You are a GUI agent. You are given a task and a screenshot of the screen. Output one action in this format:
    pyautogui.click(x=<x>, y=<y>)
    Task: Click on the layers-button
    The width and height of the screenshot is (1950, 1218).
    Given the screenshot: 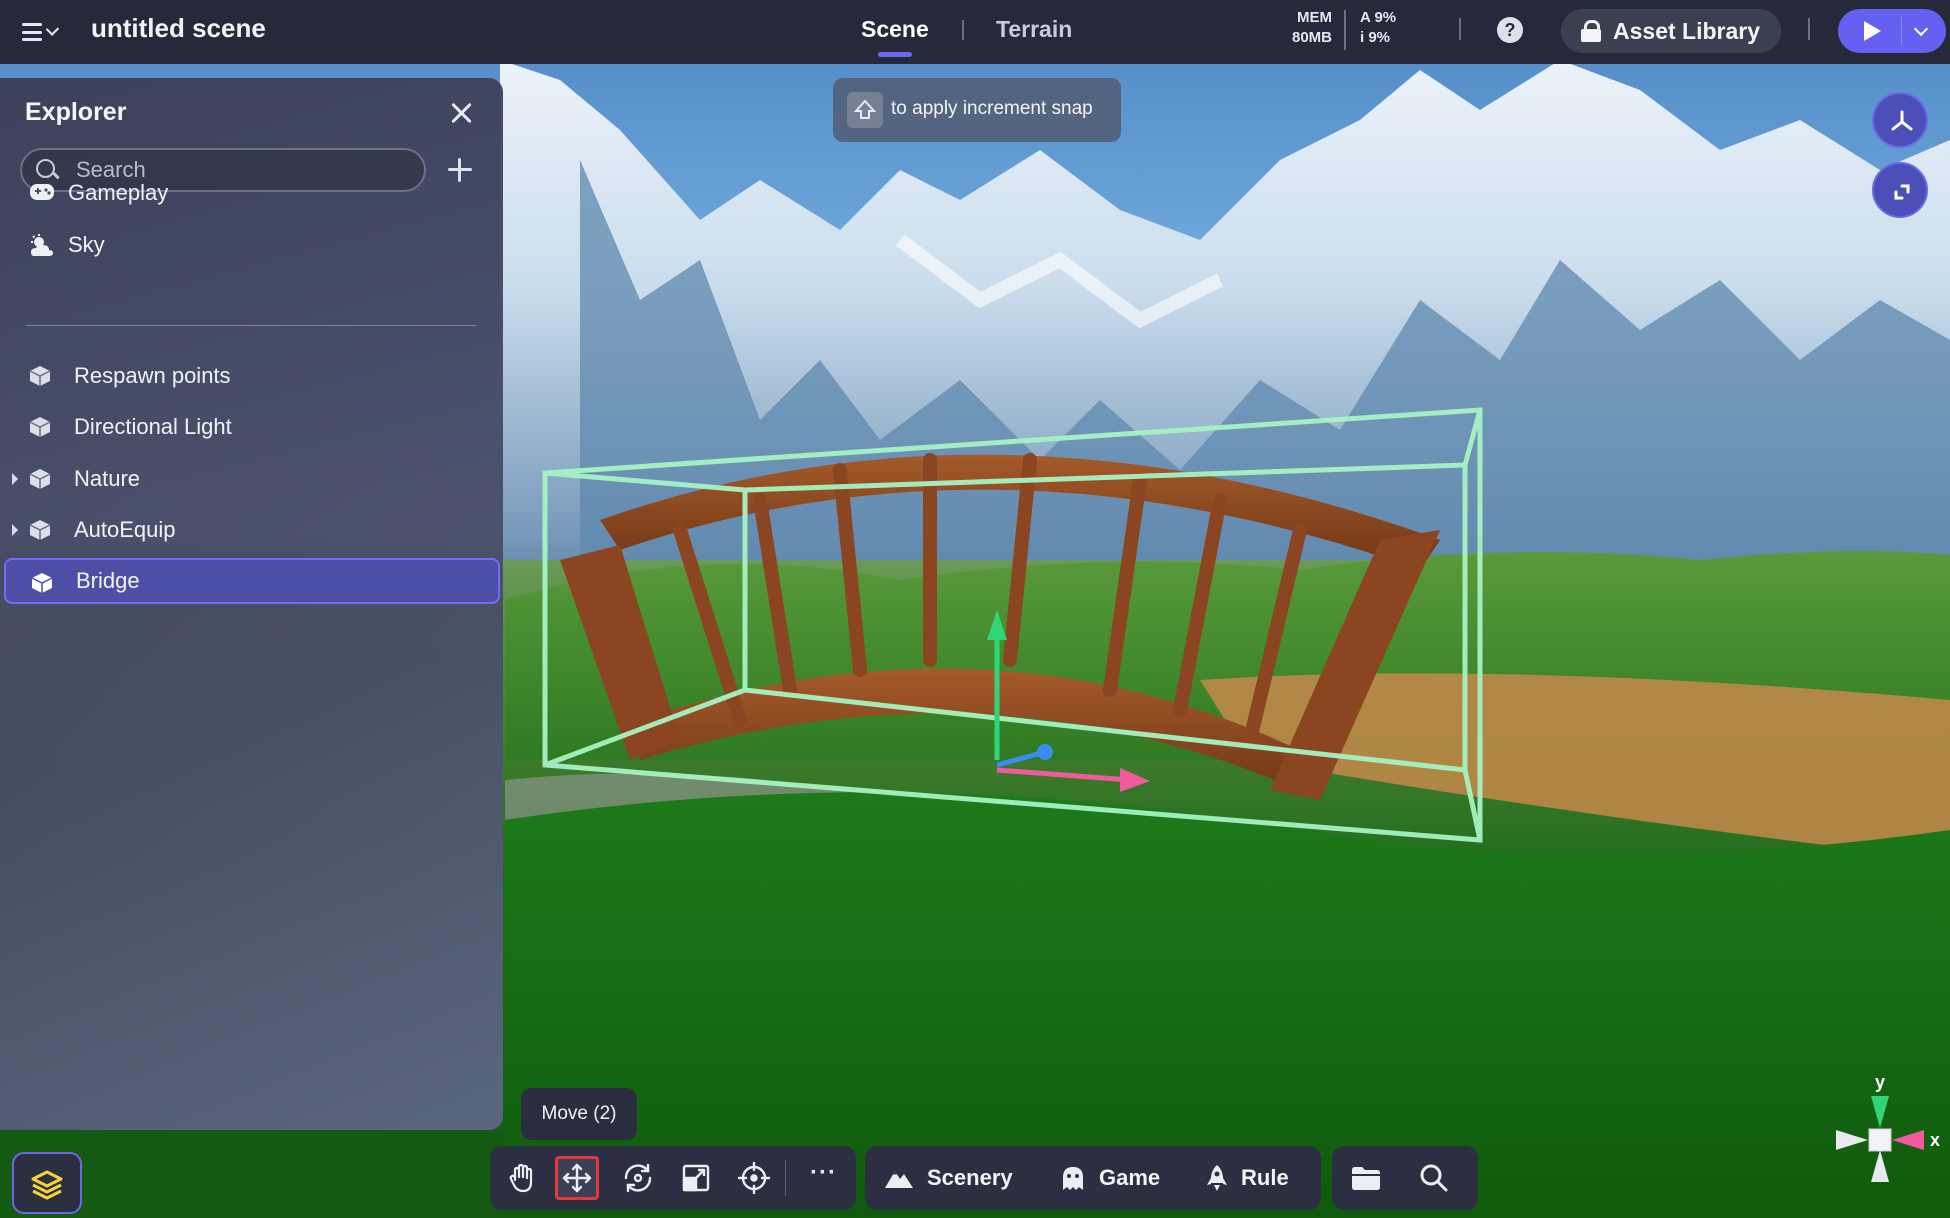 What is the action you would take?
    pyautogui.click(x=47, y=1183)
    